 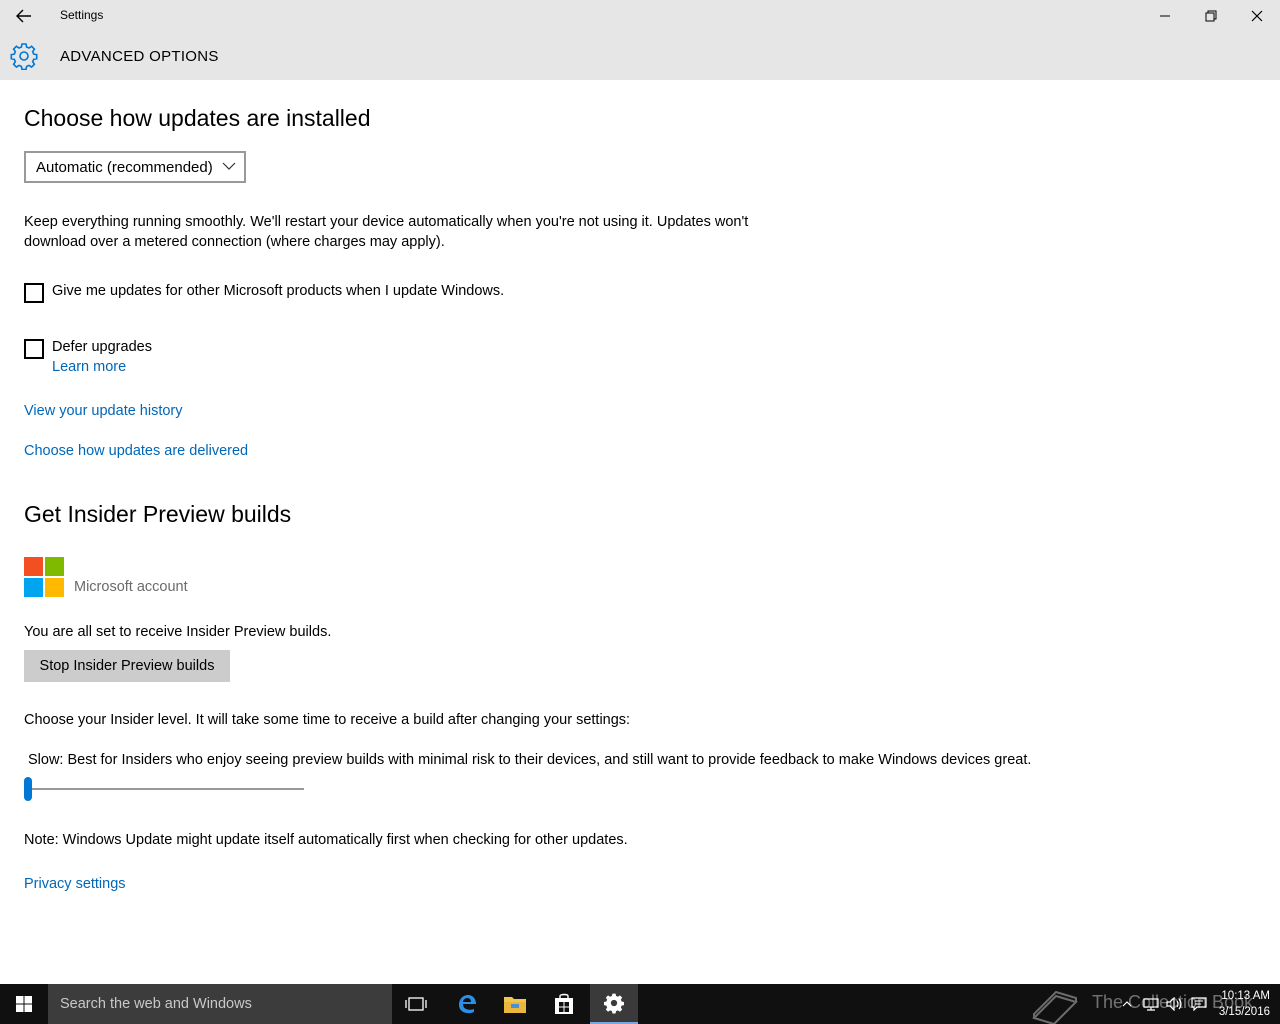 What do you see at coordinates (75, 884) in the screenshot?
I see `privacy-settings-link: Privacy settings` at bounding box center [75, 884].